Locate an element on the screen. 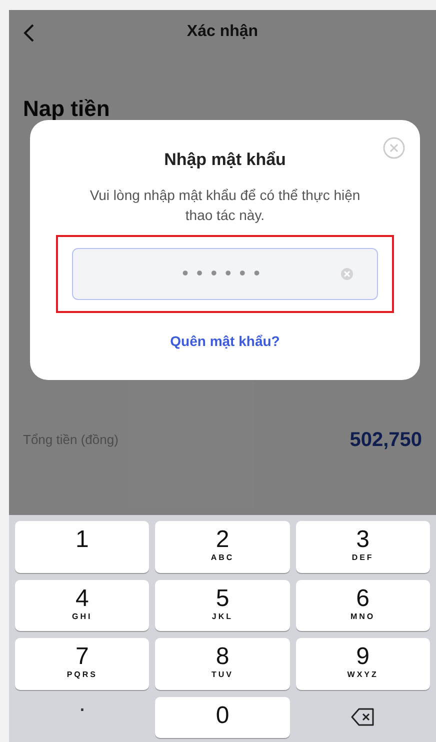 The width and height of the screenshot is (436, 742). forgot-password-link: Quên mật khẩu? is located at coordinates (225, 341).